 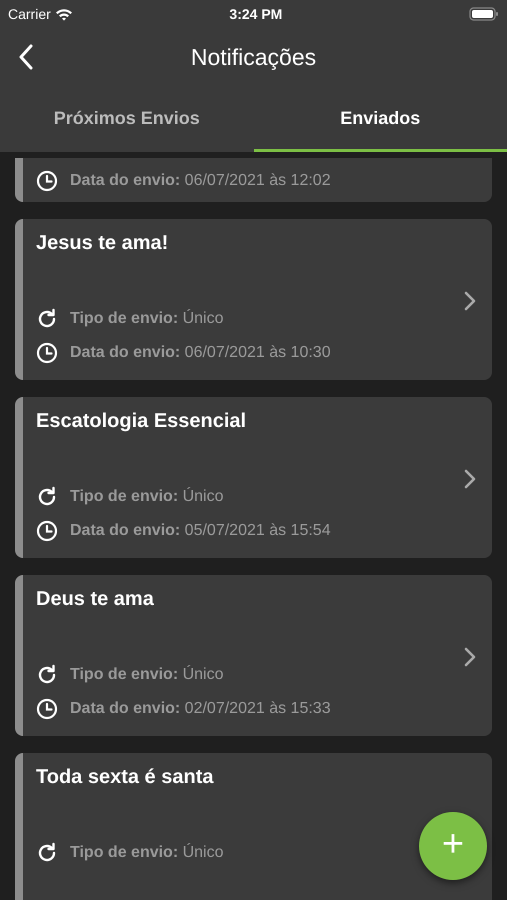 I want to click on wifi-icon, so click(x=63, y=14).